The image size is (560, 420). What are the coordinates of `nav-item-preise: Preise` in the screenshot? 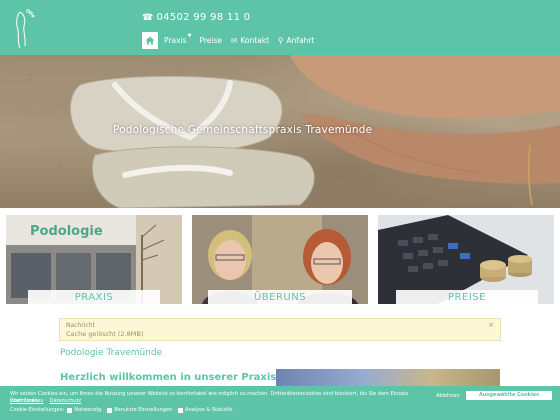 It's located at (211, 40).